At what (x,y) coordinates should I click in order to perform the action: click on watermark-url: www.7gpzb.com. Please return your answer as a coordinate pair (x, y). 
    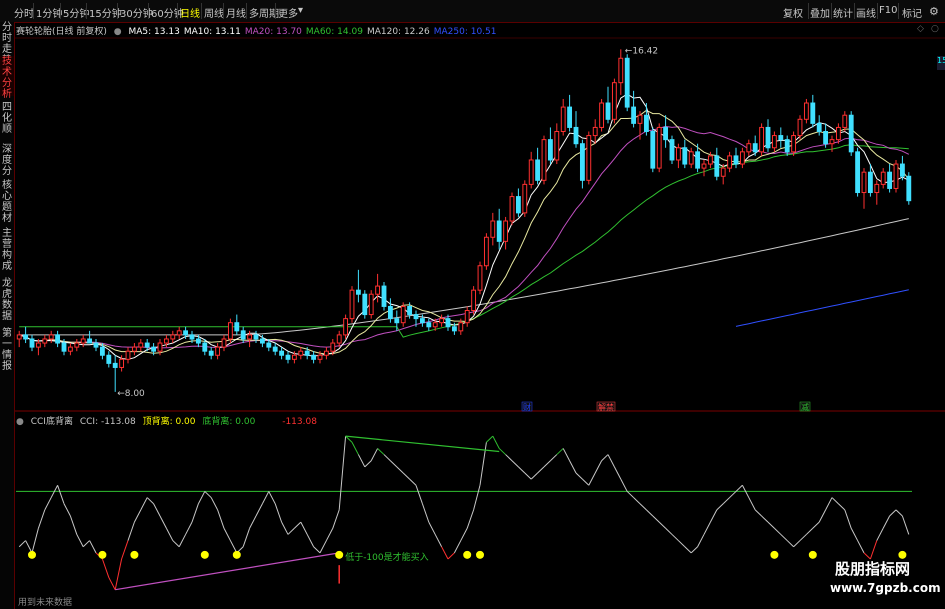
    Looking at the image, I should click on (885, 588).